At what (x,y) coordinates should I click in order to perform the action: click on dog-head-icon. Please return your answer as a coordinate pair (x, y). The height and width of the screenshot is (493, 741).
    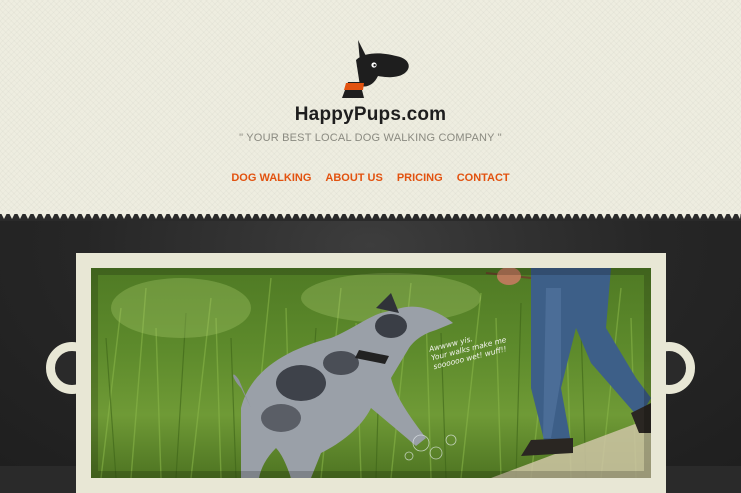
    Looking at the image, I should click on (375, 69).